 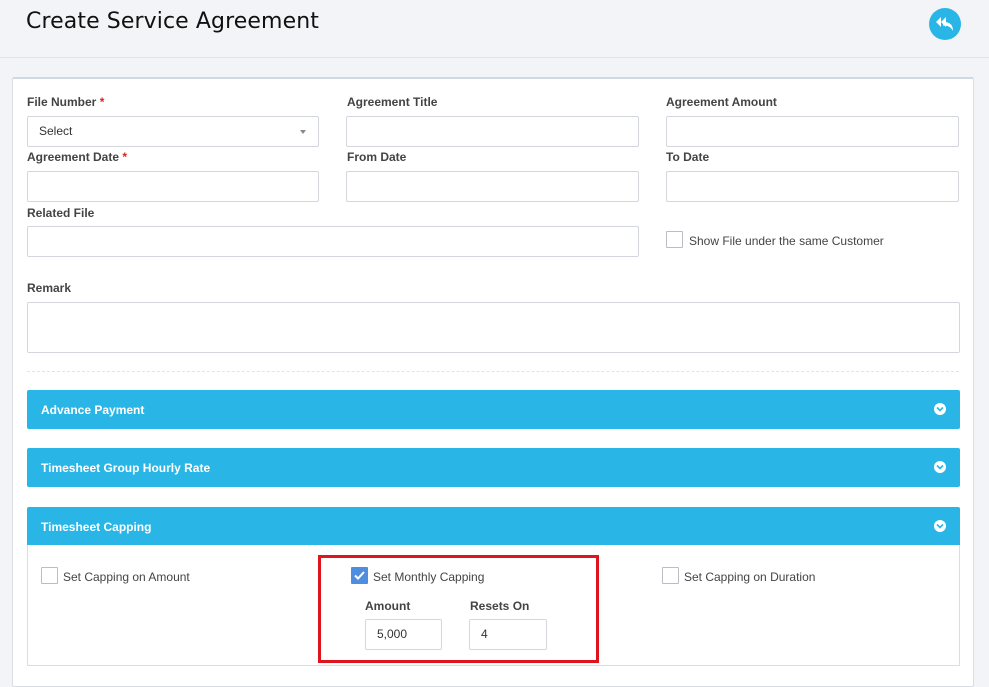 What do you see at coordinates (333, 241) in the screenshot?
I see `related-file-input` at bounding box center [333, 241].